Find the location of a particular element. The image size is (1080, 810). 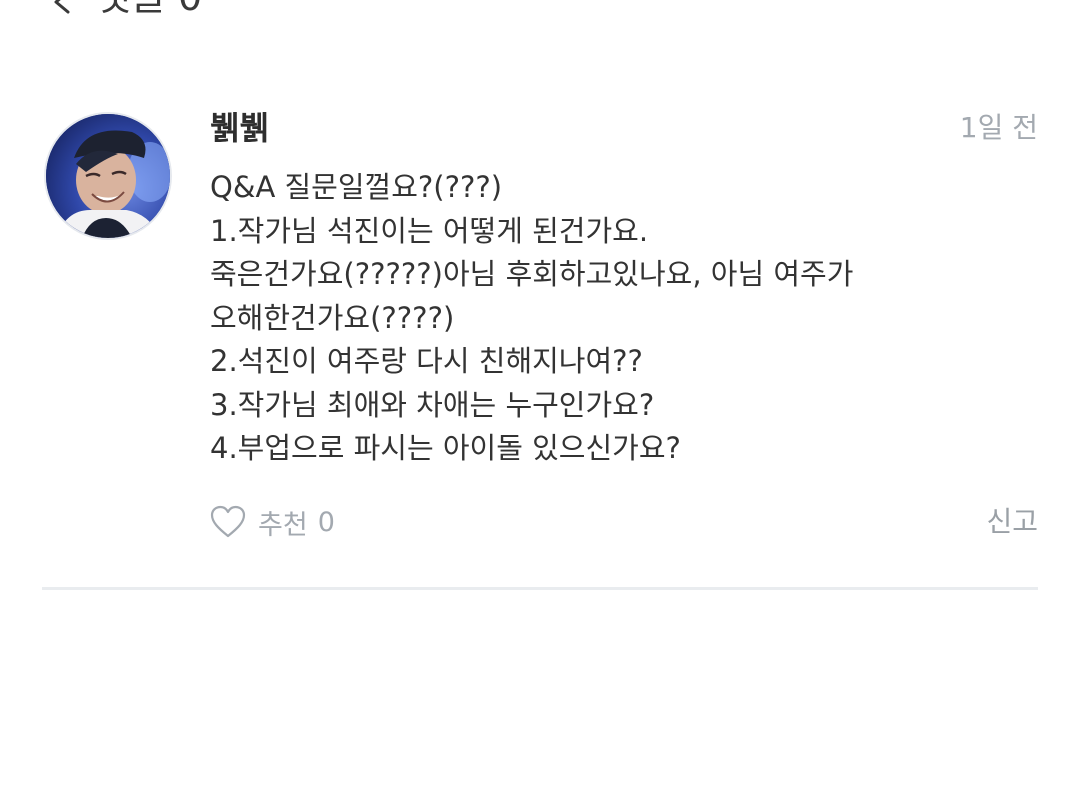

chevron-left-icon is located at coordinates (62, 8).